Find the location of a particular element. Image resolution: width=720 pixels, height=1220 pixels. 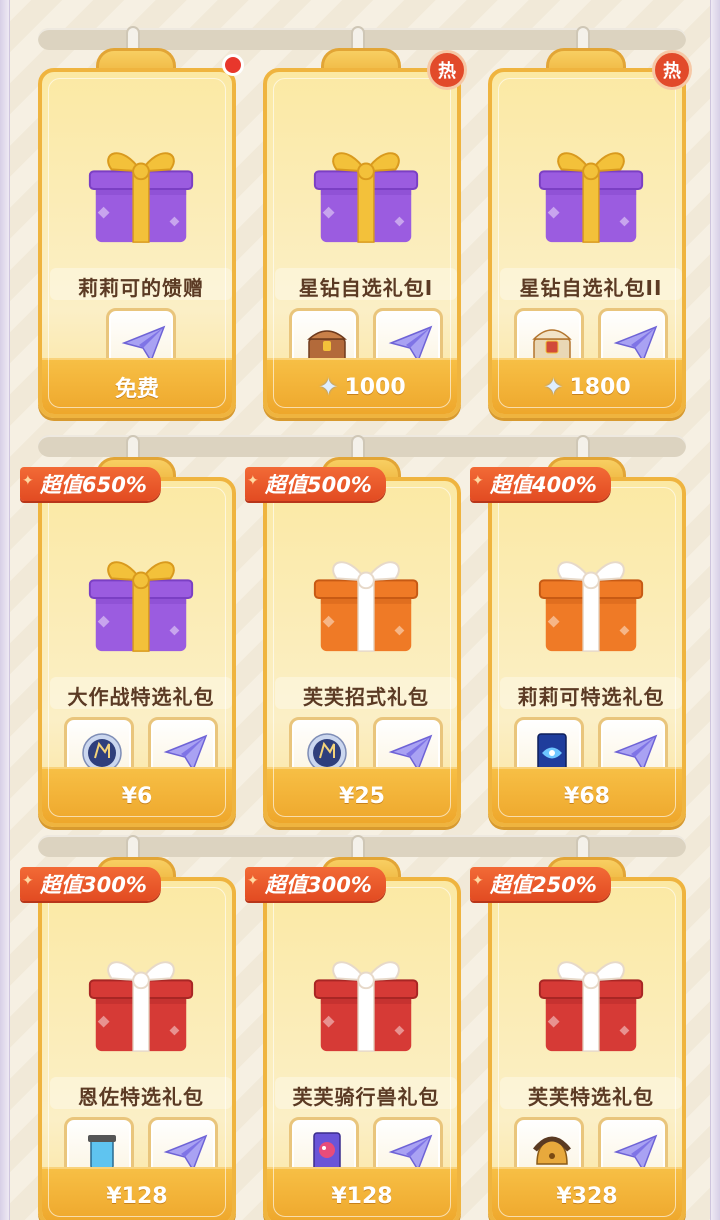

gift-pack-card: 芙芙骑行兽礼包 60 120 ¥128 超值300% is located at coordinates (353, 1027).